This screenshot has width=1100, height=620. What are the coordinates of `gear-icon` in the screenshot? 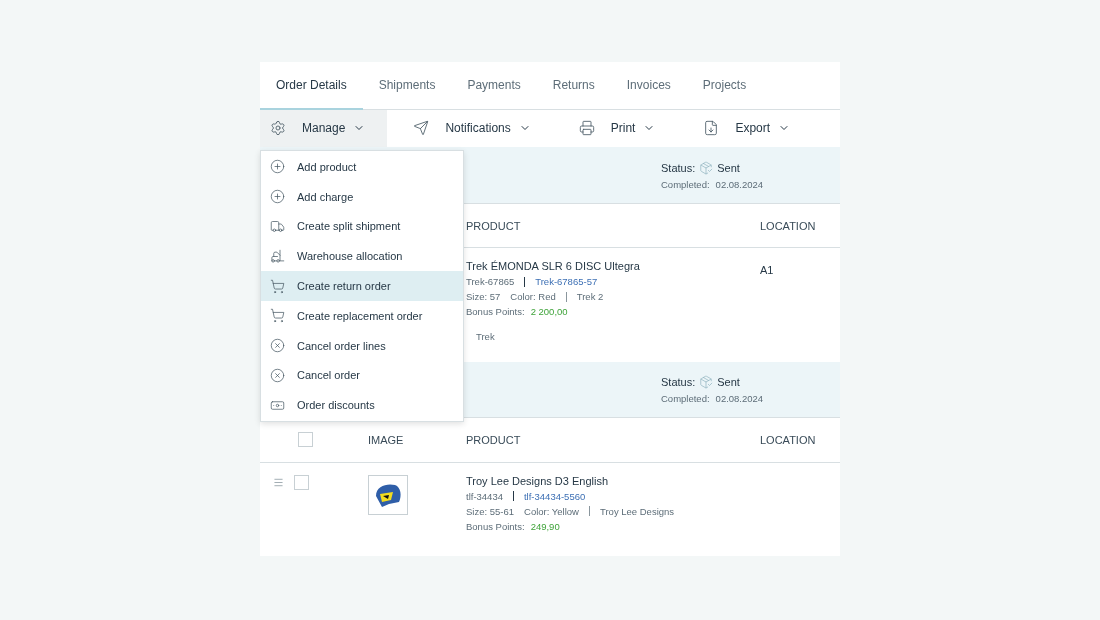 It's located at (278, 128).